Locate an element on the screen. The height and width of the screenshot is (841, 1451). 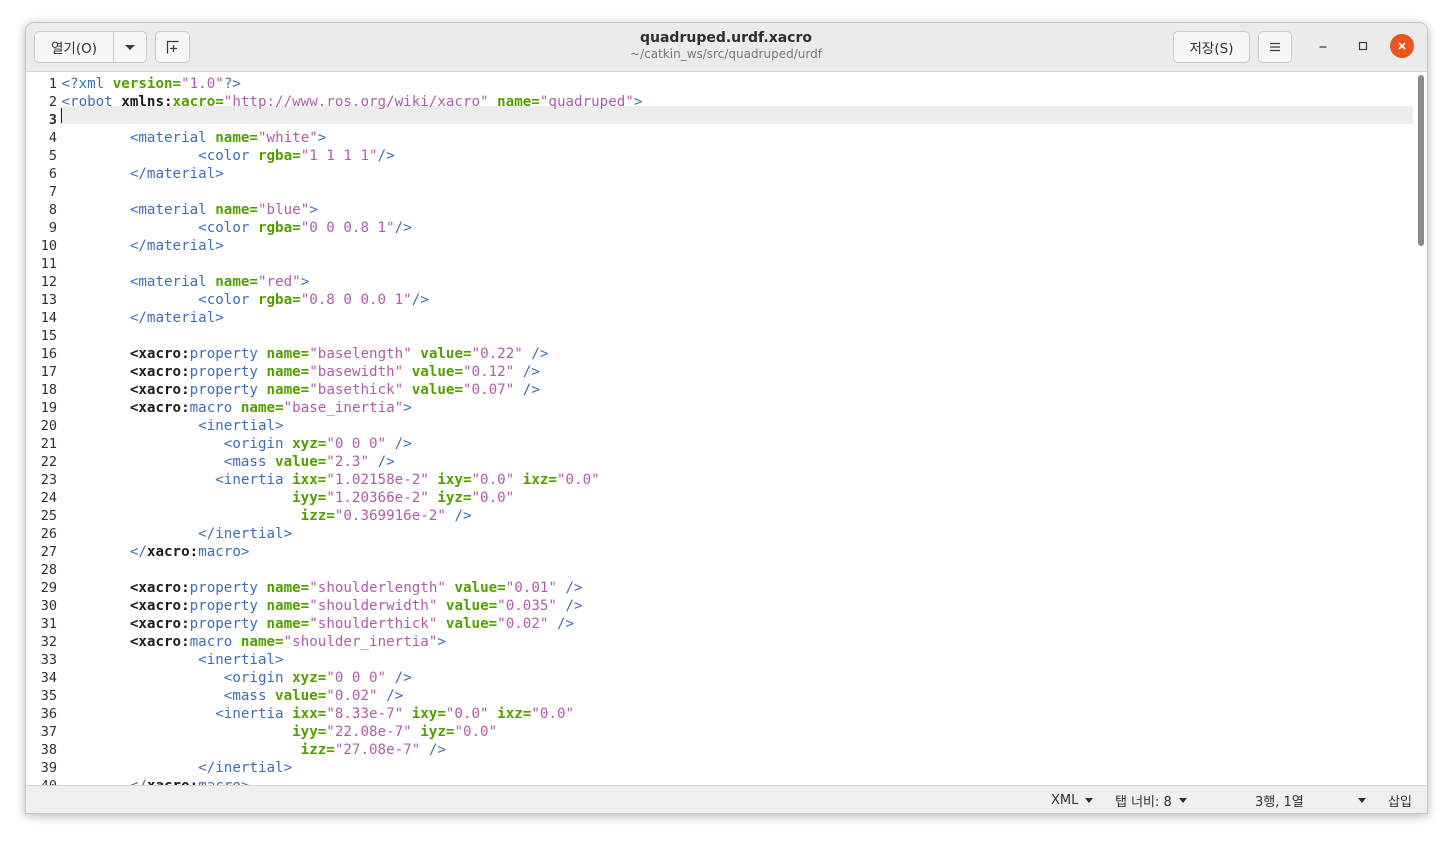
line-code: <color rgba="0.8 0 0.0 1"/> is located at coordinates (245, 300).